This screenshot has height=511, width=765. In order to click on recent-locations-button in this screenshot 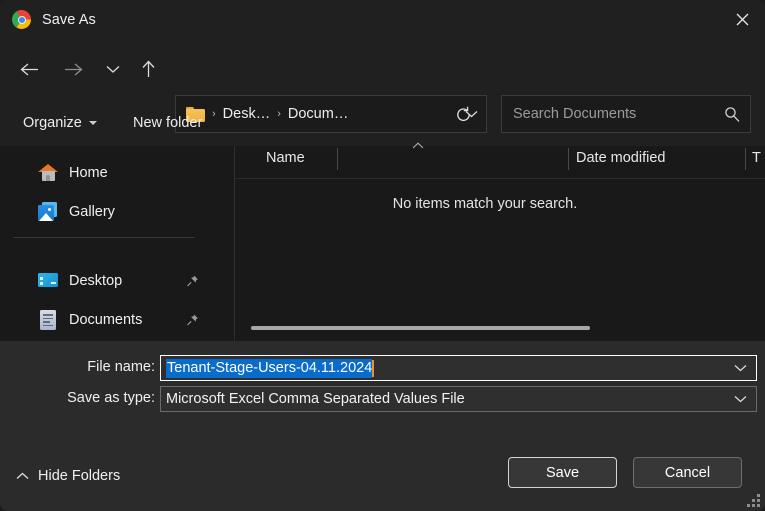, I will do `click(113, 69)`.